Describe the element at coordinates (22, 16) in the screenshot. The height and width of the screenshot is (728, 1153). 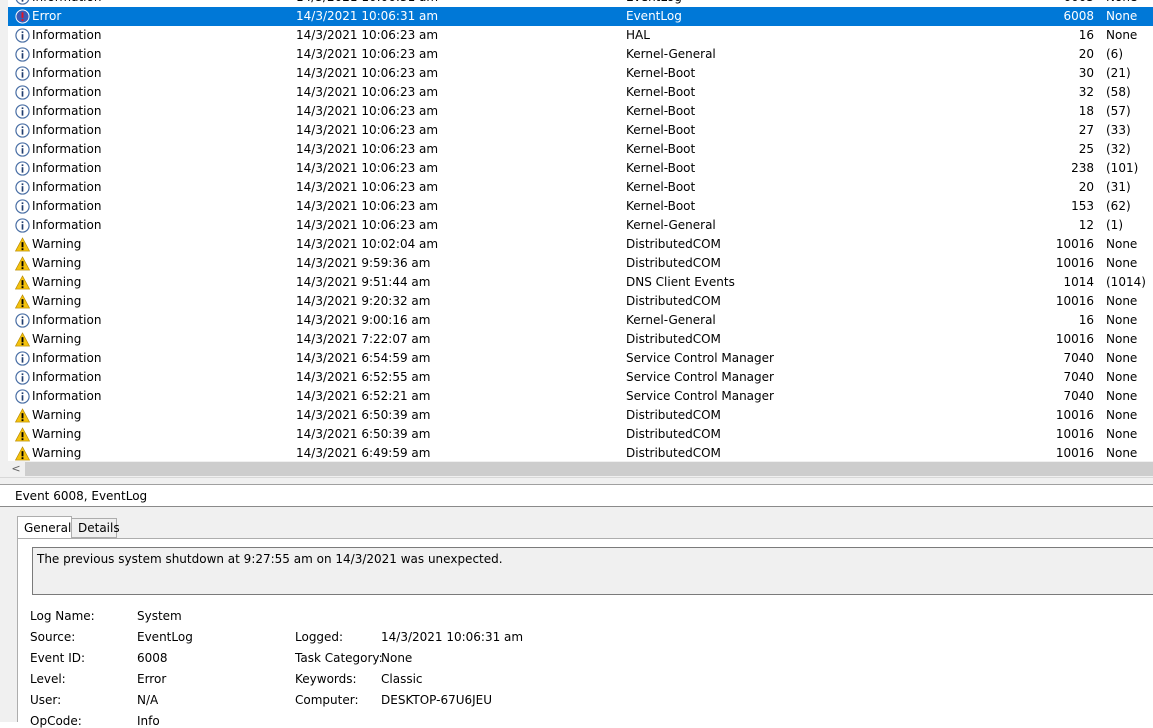
I see `error-icon` at that location.